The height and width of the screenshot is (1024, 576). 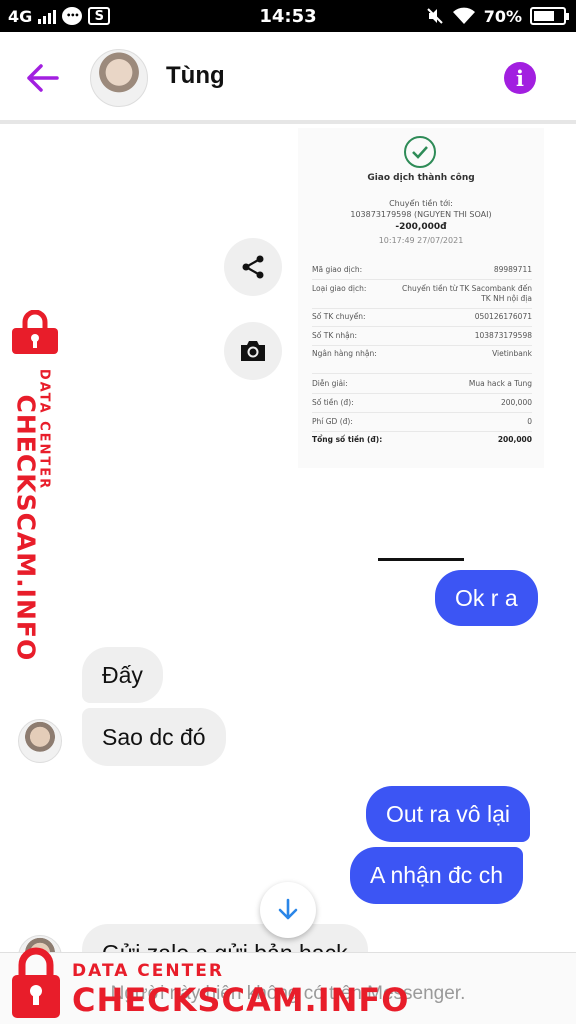 What do you see at coordinates (154, 737) in the screenshot?
I see `message-bubble-incoming: Sao dc đó` at bounding box center [154, 737].